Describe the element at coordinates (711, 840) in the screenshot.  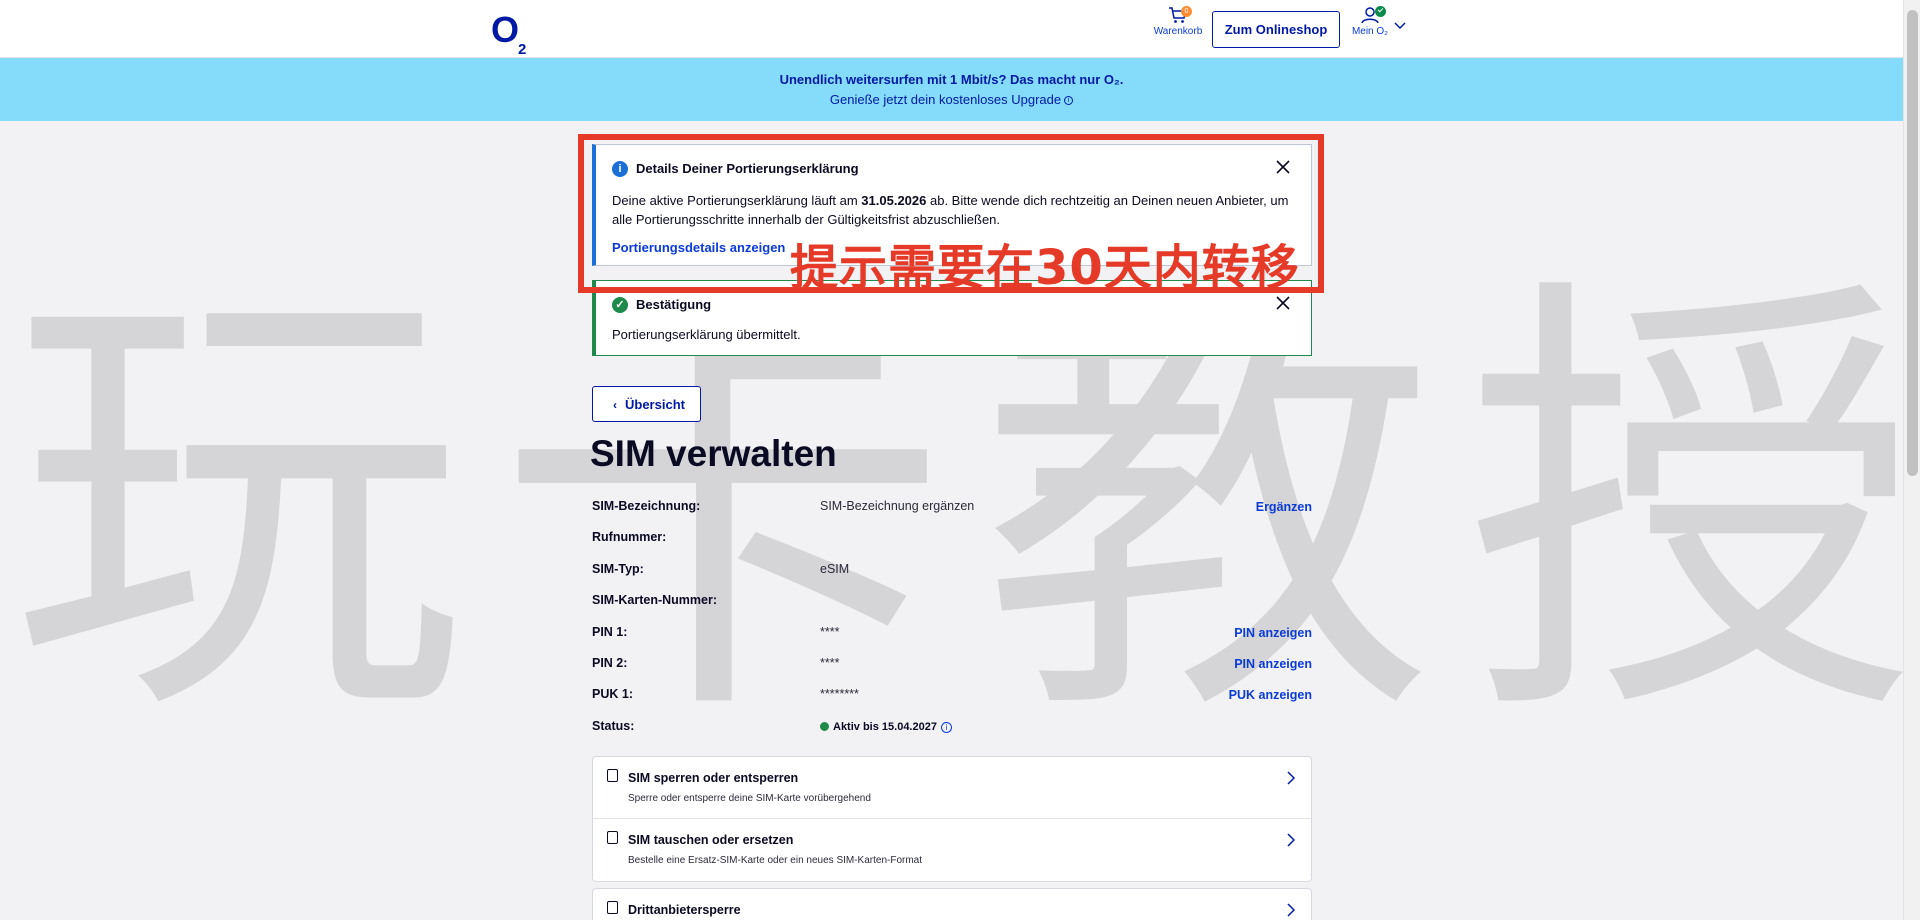
I see `card-title: SIM tauschen oder ersetzen` at that location.